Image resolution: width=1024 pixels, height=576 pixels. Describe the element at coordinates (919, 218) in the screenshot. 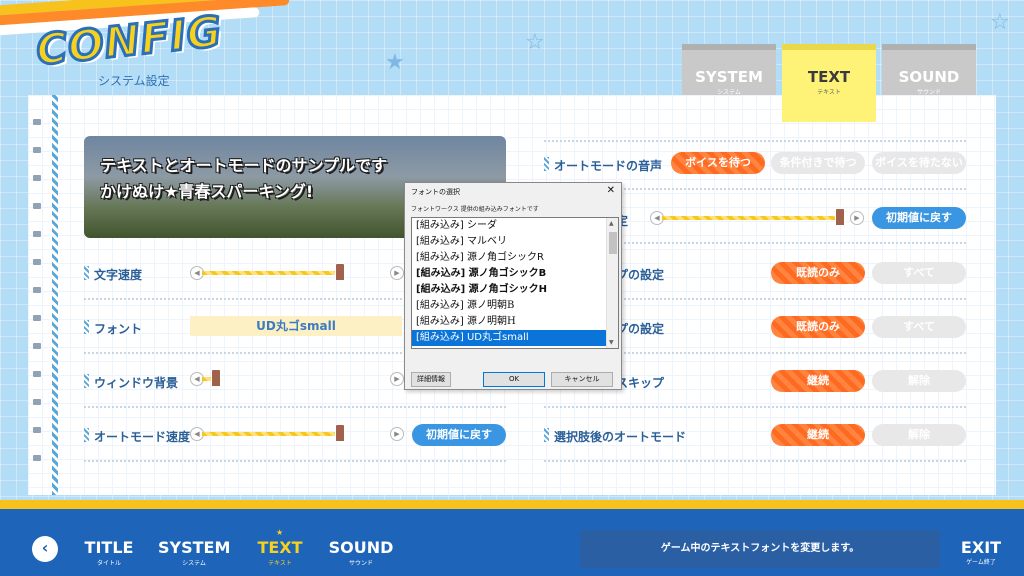

I see `row2-reset-button: 初期値に戻す` at that location.